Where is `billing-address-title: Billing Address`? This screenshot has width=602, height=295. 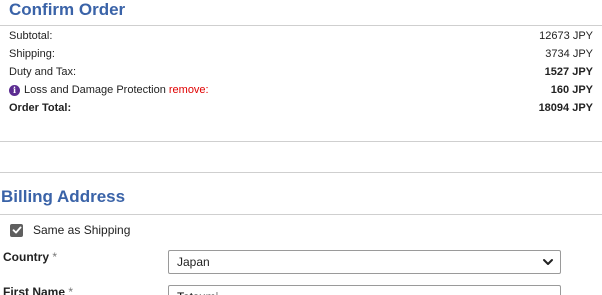
billing-address-title: Billing Address is located at coordinates (63, 196).